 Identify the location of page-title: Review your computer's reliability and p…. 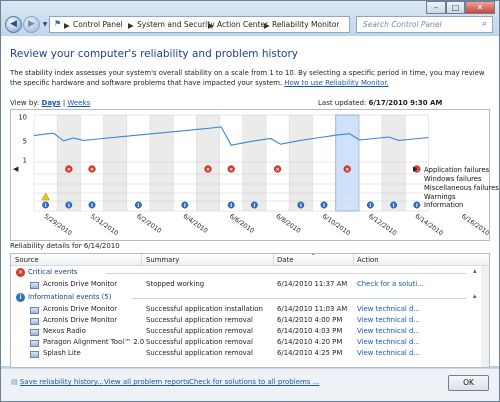
(154, 54).